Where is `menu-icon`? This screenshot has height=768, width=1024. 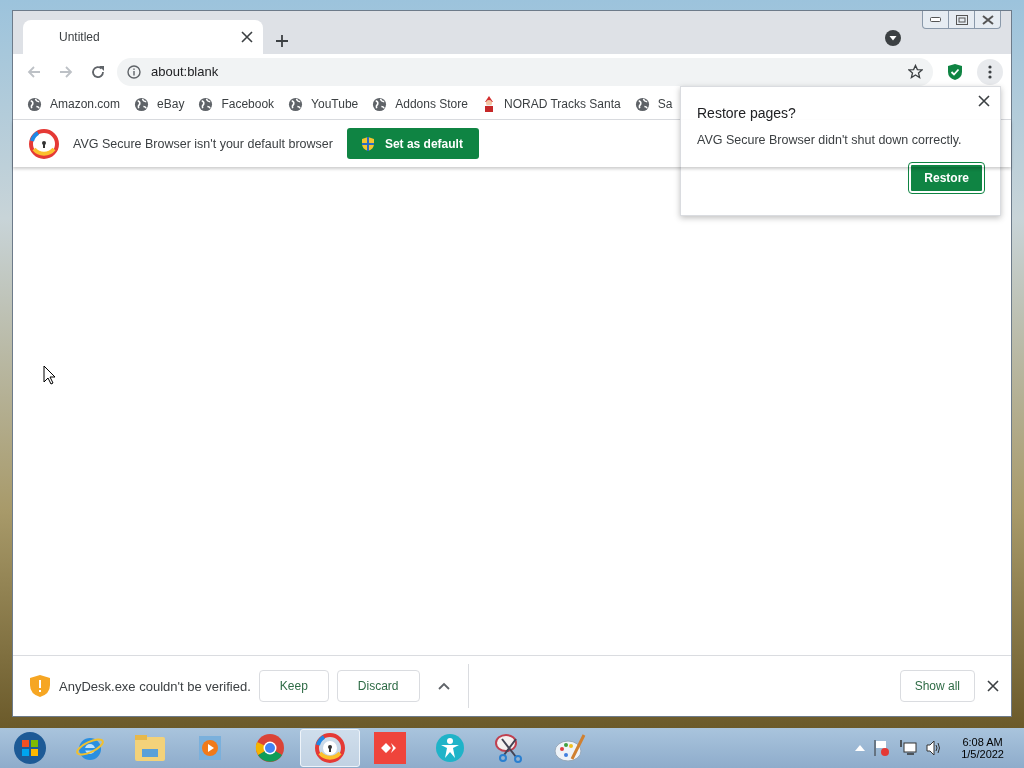 menu-icon is located at coordinates (990, 71).